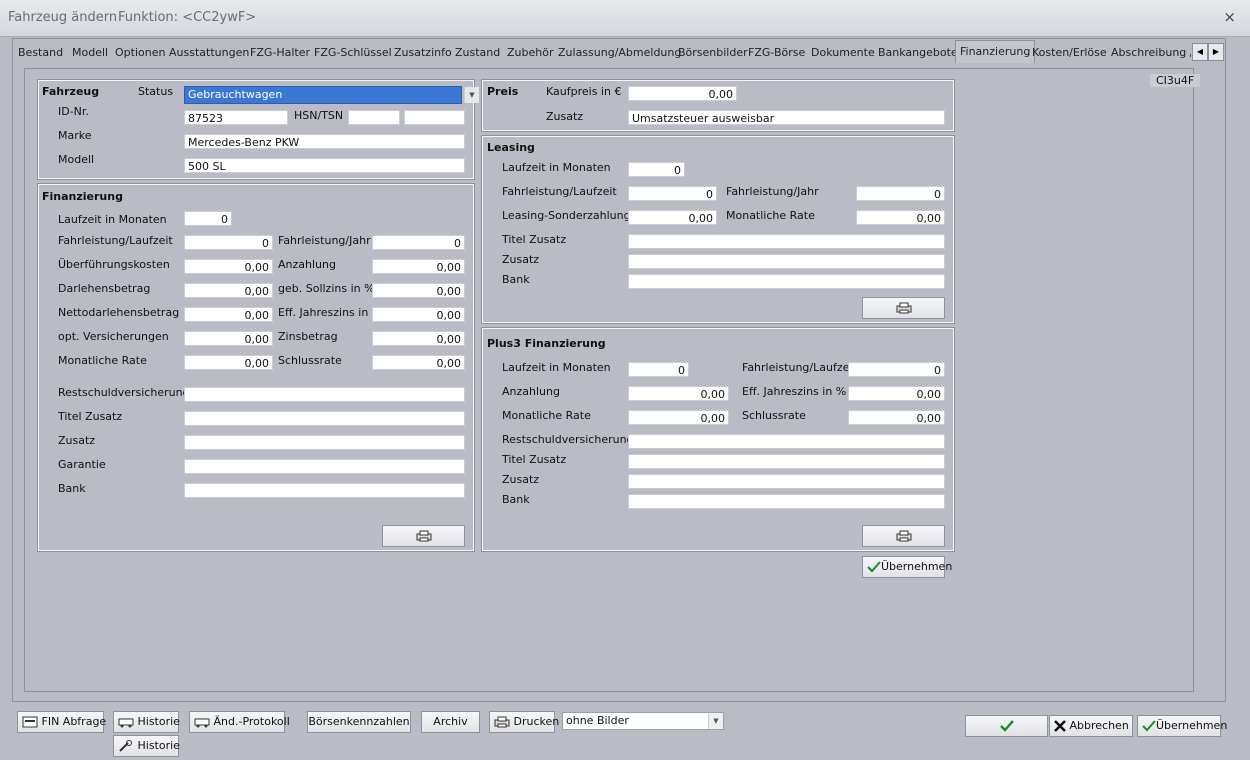  What do you see at coordinates (896, 393) in the screenshot?
I see `plus3-eff-field: 0,00` at bounding box center [896, 393].